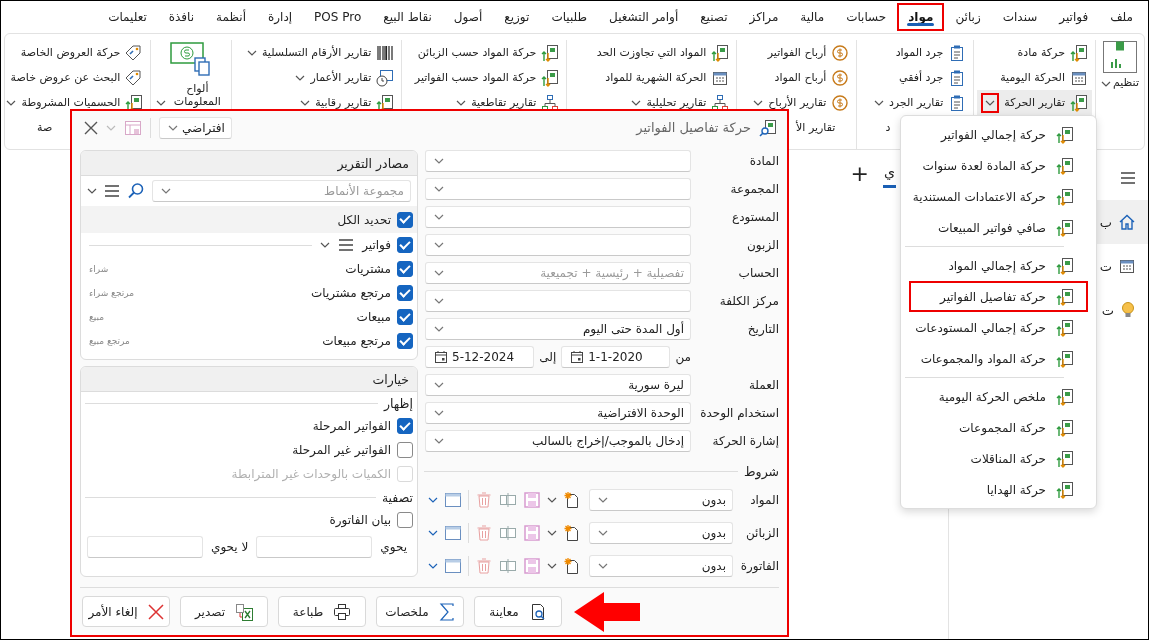  I want to click on field-label: لا يحوي, so click(230, 547).